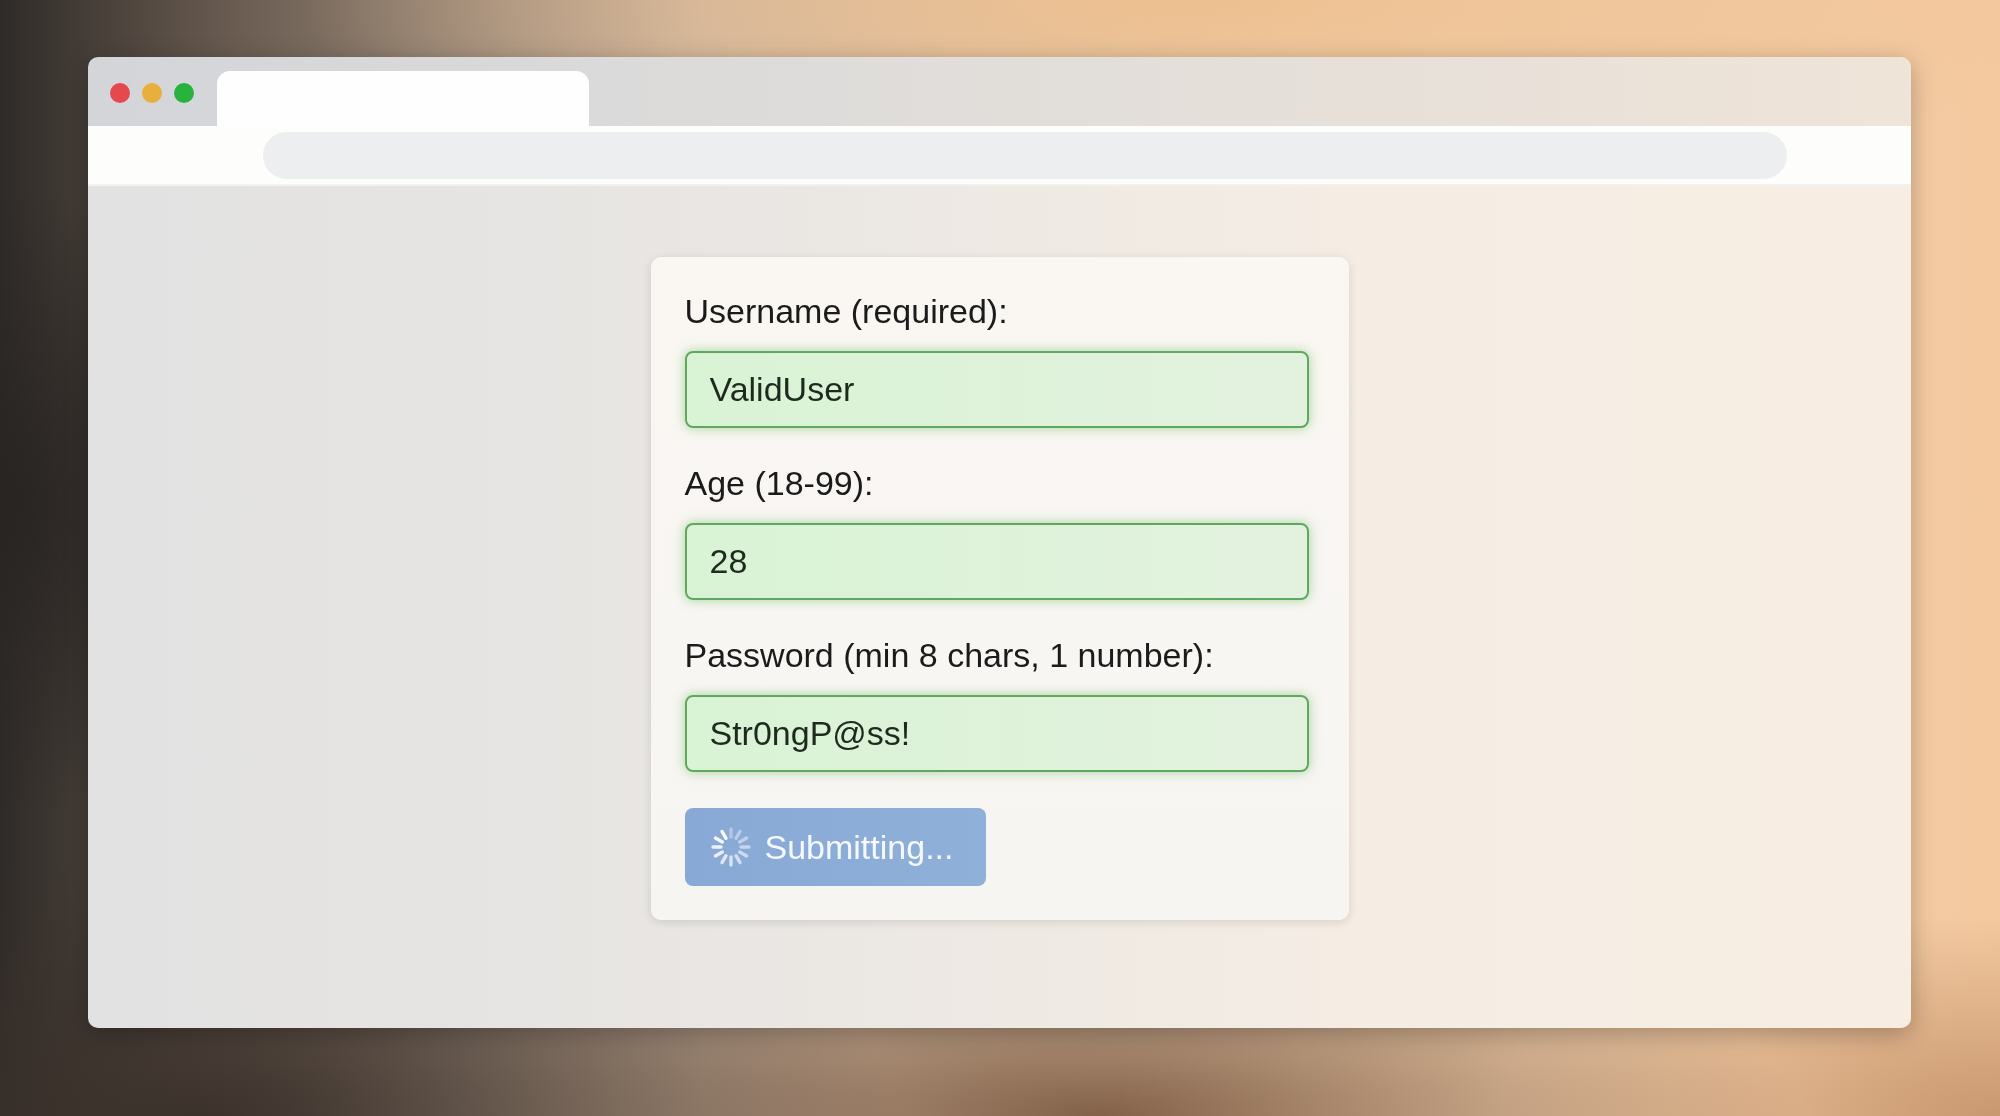  Describe the element at coordinates (779, 483) in the screenshot. I see `field-label: Age (18-99):` at that location.